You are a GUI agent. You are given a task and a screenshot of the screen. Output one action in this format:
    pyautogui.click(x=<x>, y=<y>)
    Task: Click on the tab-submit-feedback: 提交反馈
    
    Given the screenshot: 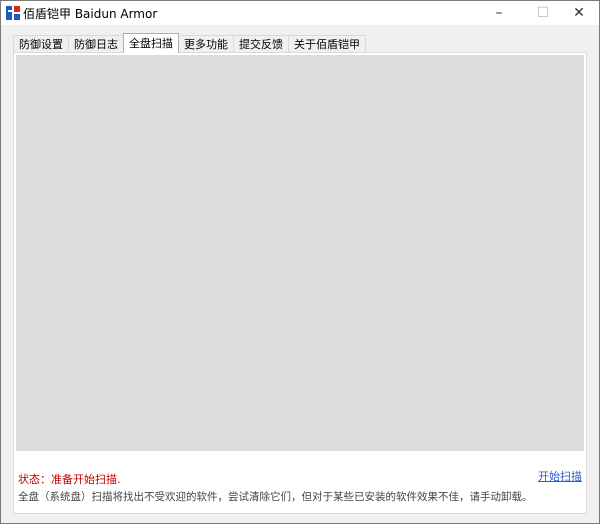 What is the action you would take?
    pyautogui.click(x=261, y=44)
    